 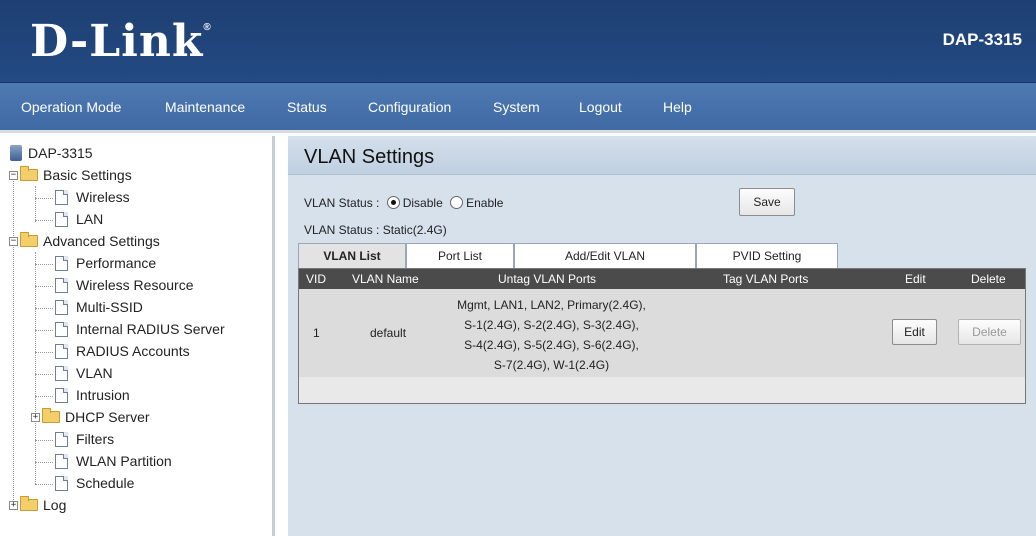 What do you see at coordinates (94, 373) in the screenshot?
I see `tree-label: VLAN` at bounding box center [94, 373].